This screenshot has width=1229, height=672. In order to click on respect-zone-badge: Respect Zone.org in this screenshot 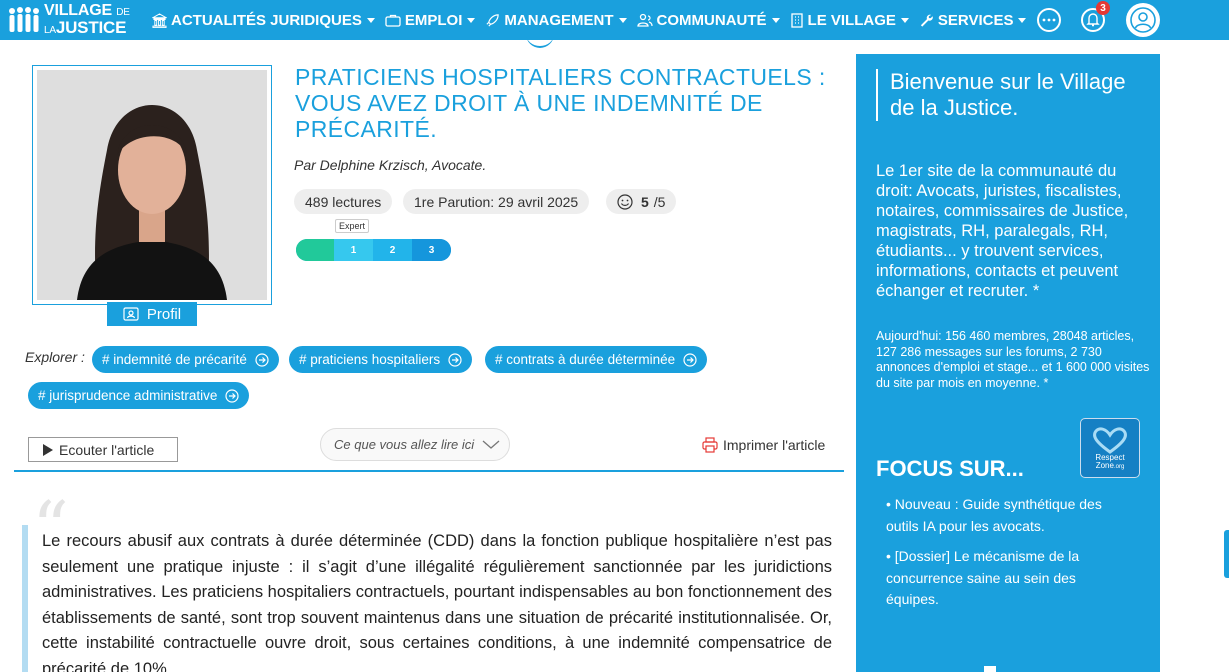, I will do `click(1110, 448)`.